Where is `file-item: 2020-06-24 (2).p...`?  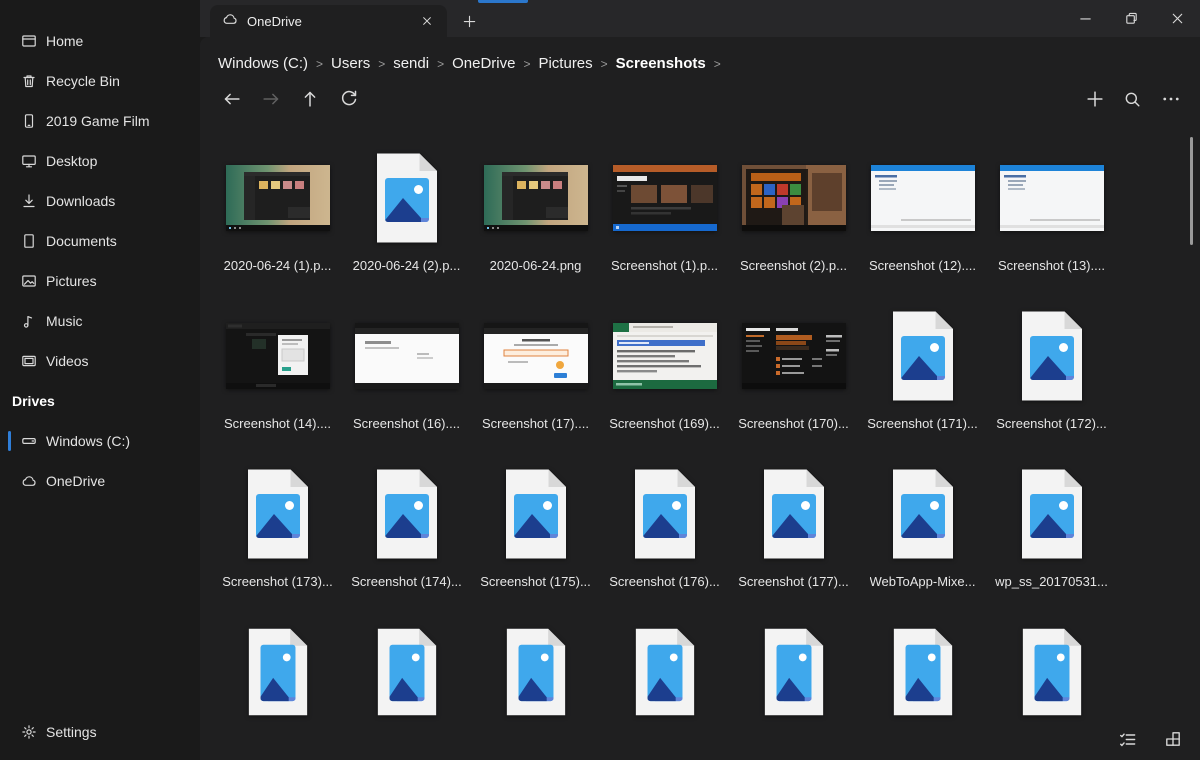 file-item: 2020-06-24 (2).p... is located at coordinates (406, 221).